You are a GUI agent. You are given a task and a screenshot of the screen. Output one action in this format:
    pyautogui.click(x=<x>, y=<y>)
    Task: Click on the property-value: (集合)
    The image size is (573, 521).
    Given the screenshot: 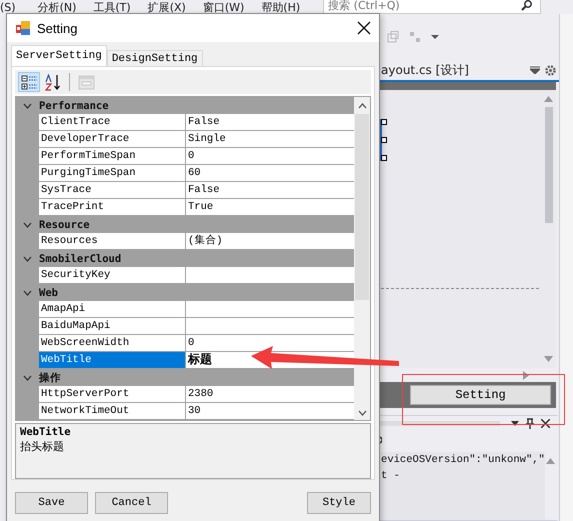 What is the action you would take?
    pyautogui.click(x=270, y=241)
    